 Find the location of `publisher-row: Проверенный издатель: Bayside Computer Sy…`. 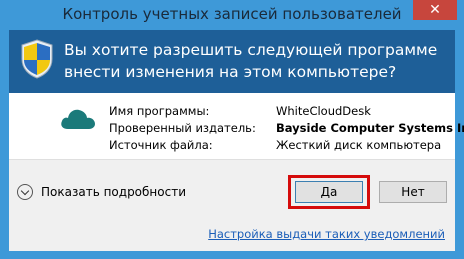

publisher-row: Проверенный издатель: Bayside Computer Sy… is located at coordinates (286, 128).